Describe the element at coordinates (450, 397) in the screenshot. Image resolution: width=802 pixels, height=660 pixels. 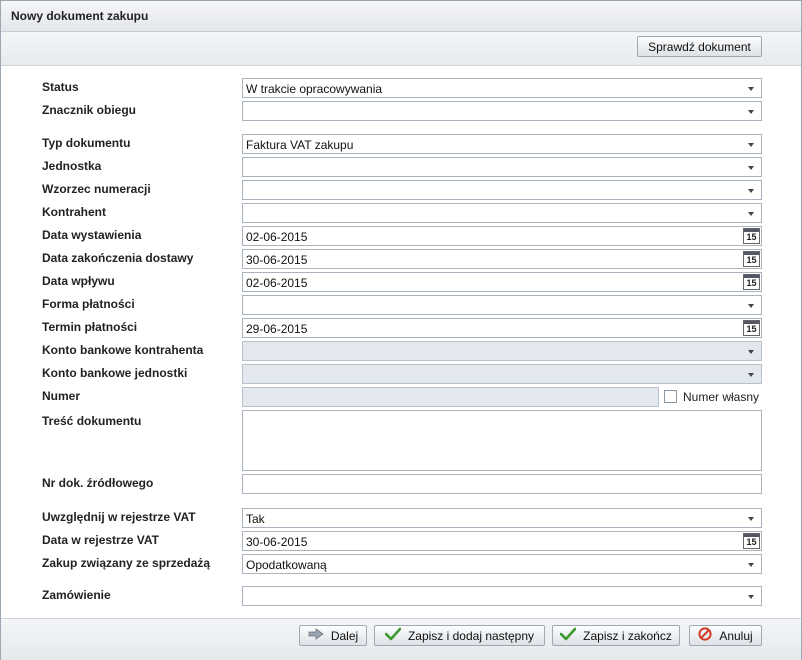
I see `number-input` at that location.